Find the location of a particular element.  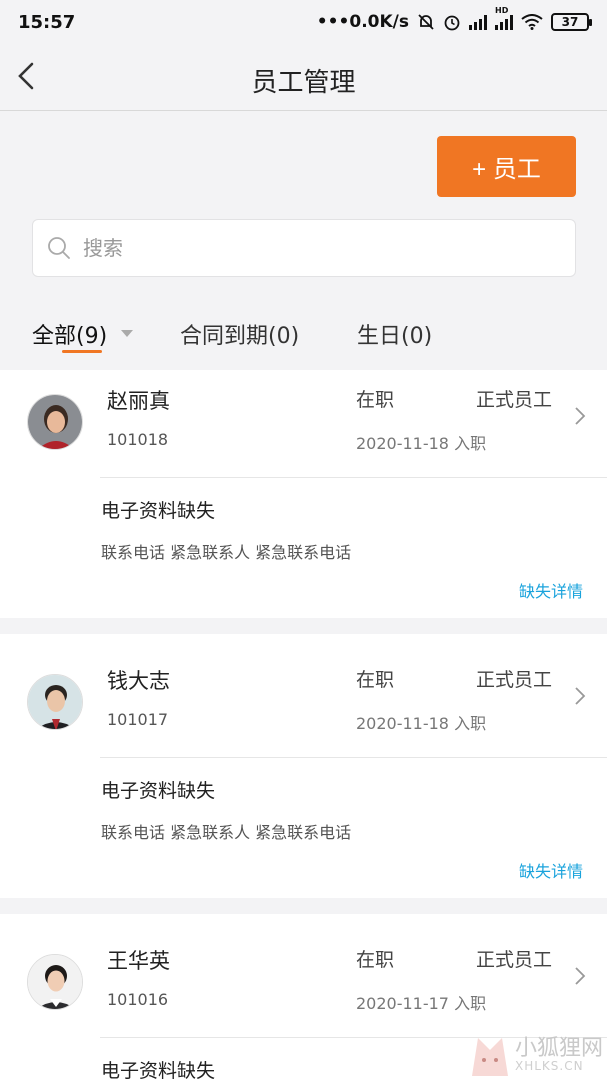

filter-tabs: 全部(9) 合同到期(0) 生日(0) is located at coordinates (303, 335).